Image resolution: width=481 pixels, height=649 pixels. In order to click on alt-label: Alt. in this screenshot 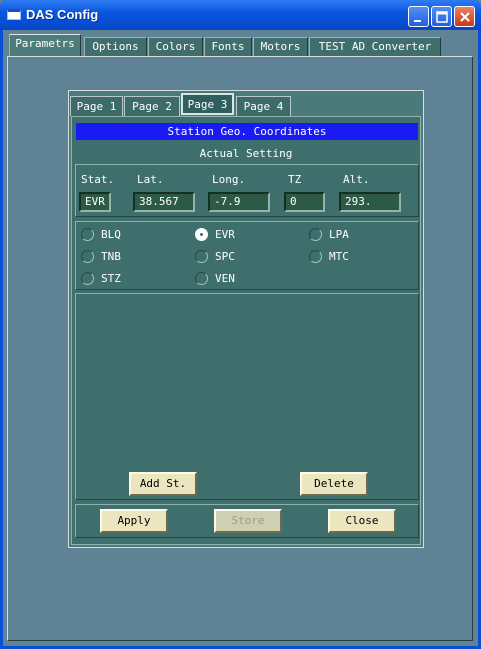, I will do `click(356, 179)`.